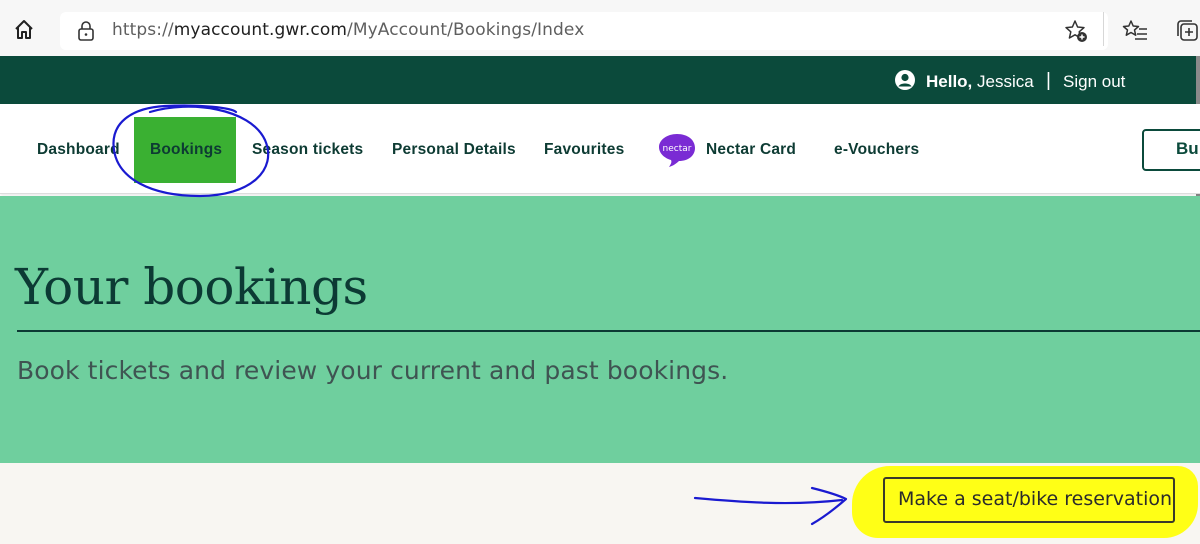  Describe the element at coordinates (260, 30) in the screenshot. I see `url-host: myaccount.gwr.com` at that location.